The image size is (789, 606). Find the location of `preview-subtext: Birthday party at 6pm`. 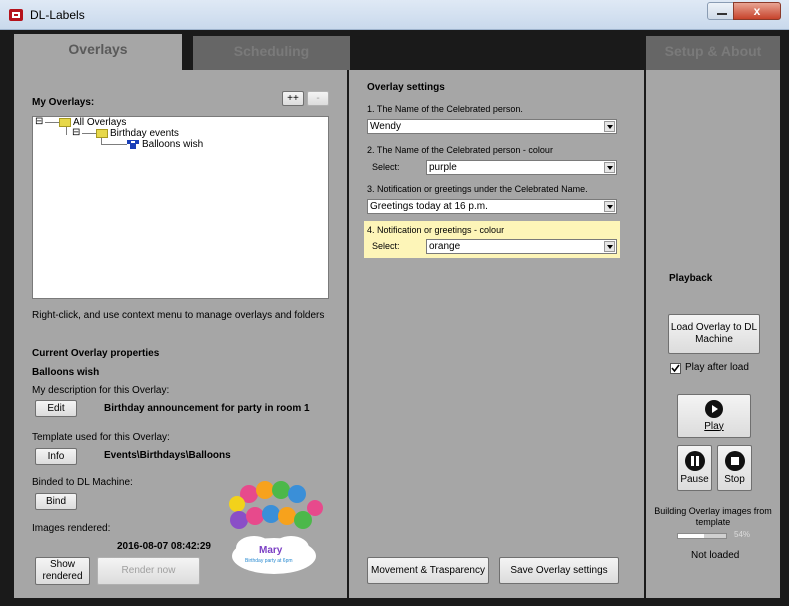

preview-subtext: Birthday party at 6pm is located at coordinates (269, 561).